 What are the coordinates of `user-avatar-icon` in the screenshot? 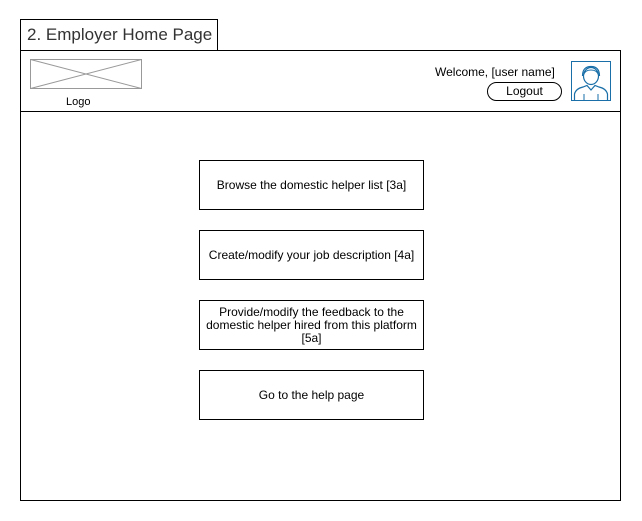 It's located at (591, 81).